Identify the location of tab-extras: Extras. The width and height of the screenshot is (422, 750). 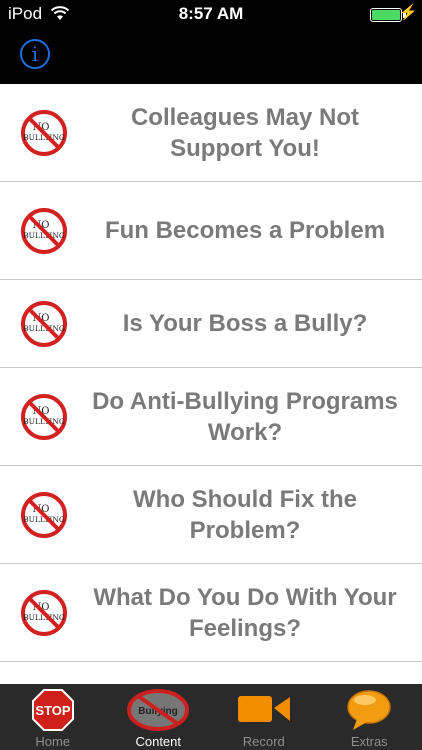
(369, 717).